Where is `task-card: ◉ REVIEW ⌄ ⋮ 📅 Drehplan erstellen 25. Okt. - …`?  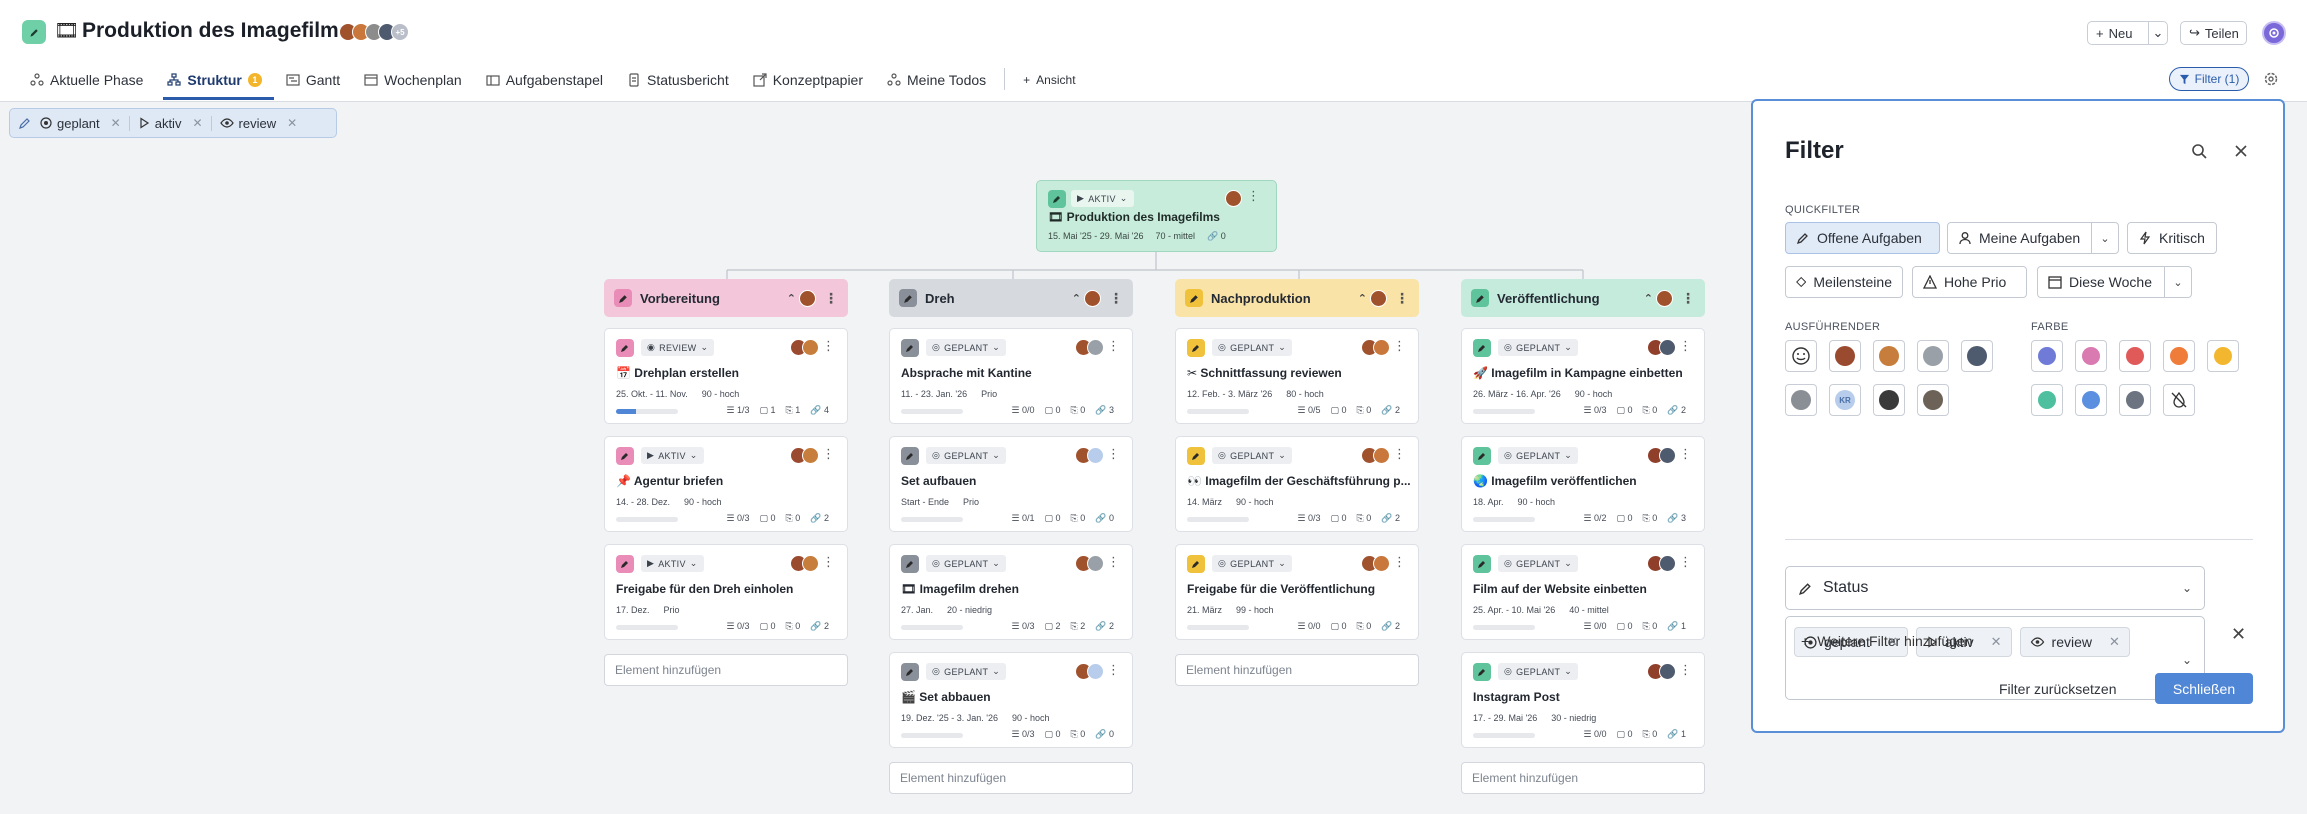 task-card: ◉ REVIEW ⌄ ⋮ 📅 Drehplan erstellen 25. Okt. - … is located at coordinates (726, 376).